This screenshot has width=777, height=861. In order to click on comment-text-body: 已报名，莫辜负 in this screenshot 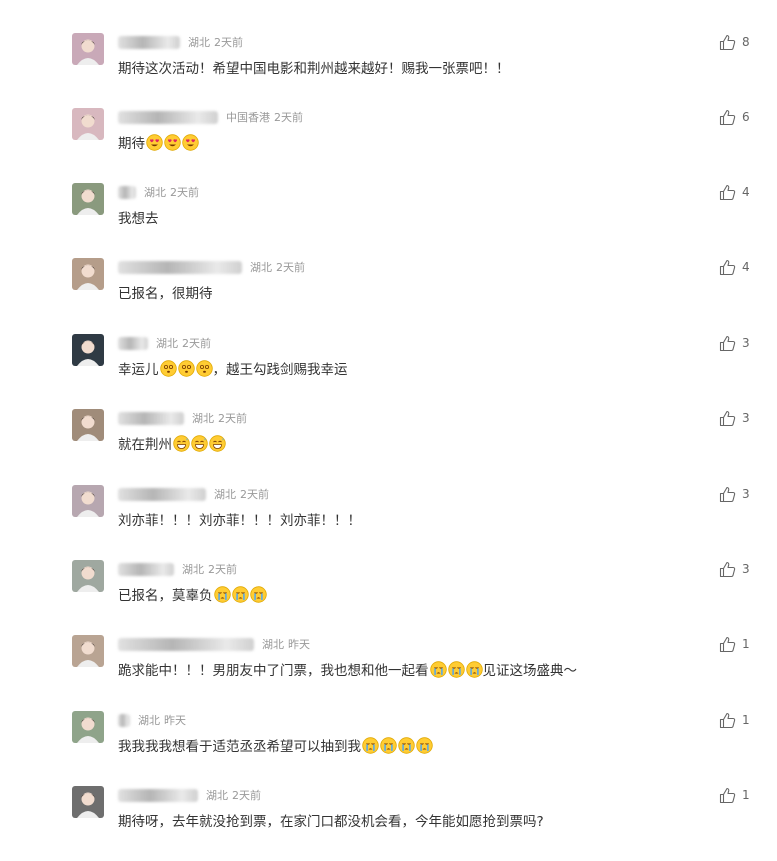, I will do `click(165, 596)`.